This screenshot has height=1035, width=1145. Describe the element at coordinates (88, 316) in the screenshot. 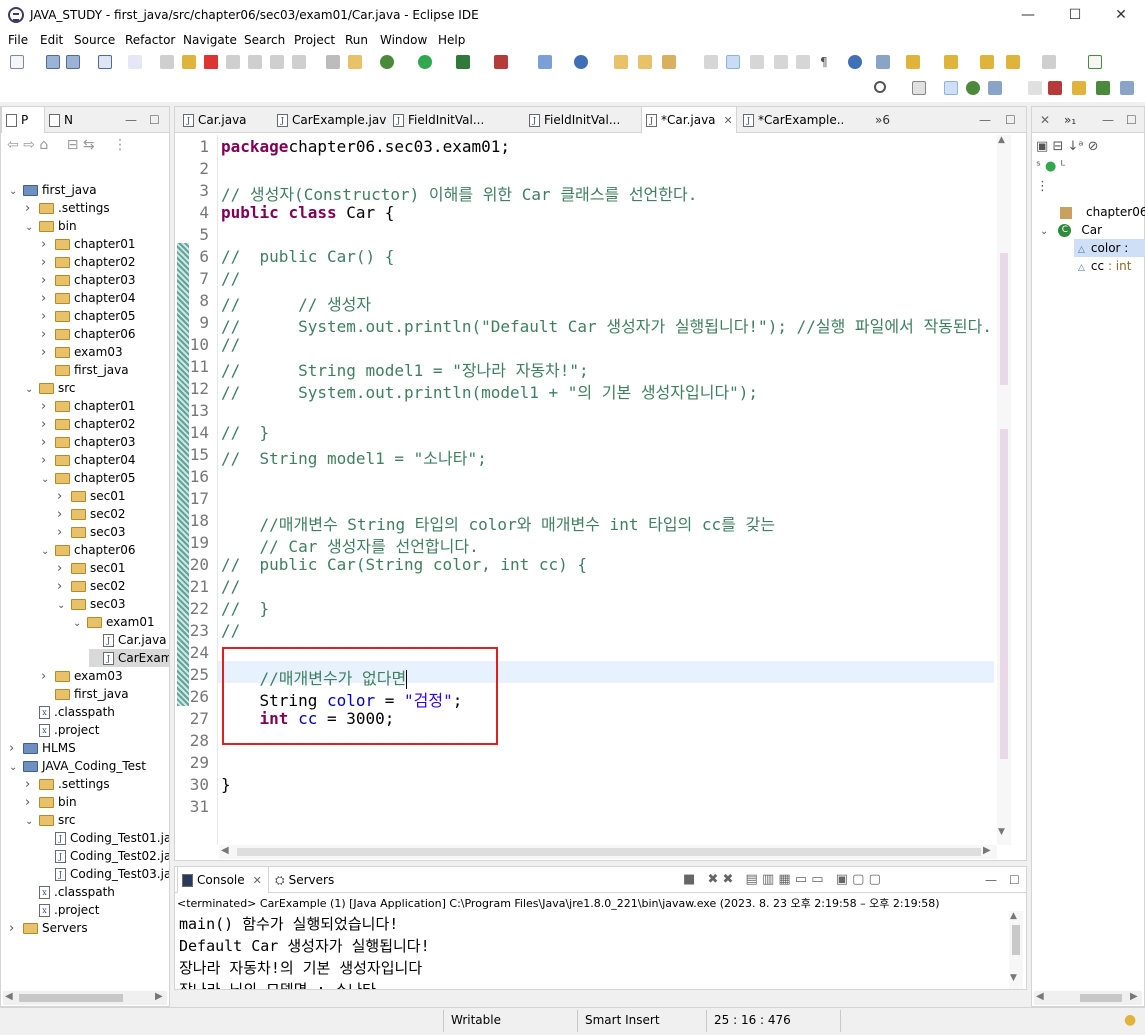

I see `tree-item: › chapter05` at that location.